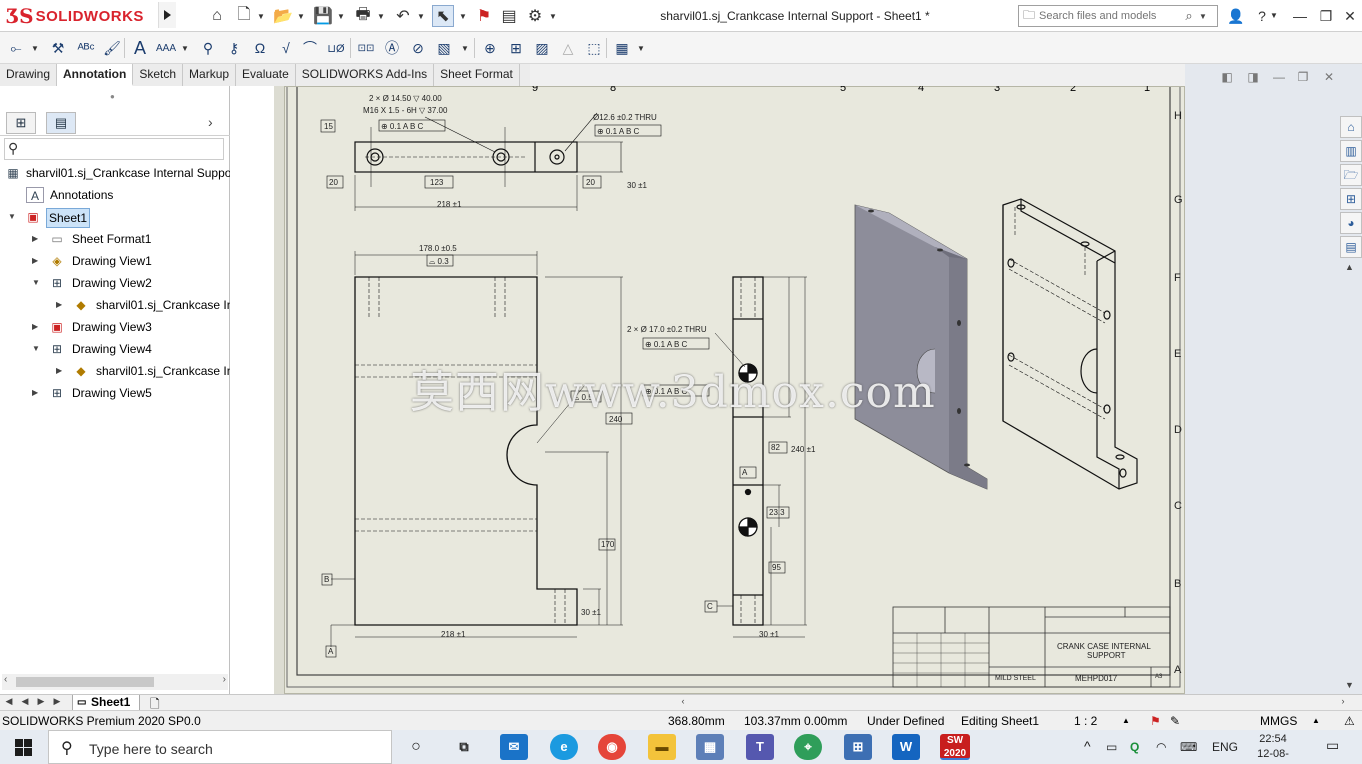  What do you see at coordinates (717, 89) in the screenshot?
I see `zoom-in-out-icon: ⚲` at bounding box center [717, 89].